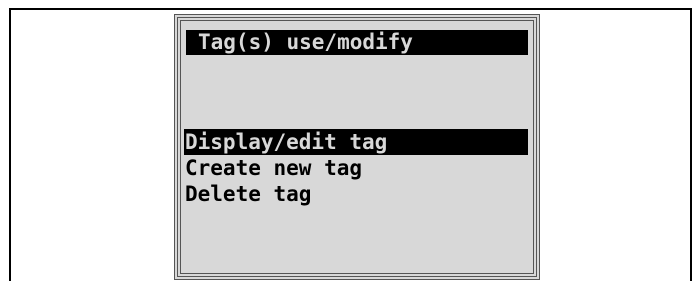  I want to click on menu-item-display-edit-tag: Display/edit tag, so click(356, 142).